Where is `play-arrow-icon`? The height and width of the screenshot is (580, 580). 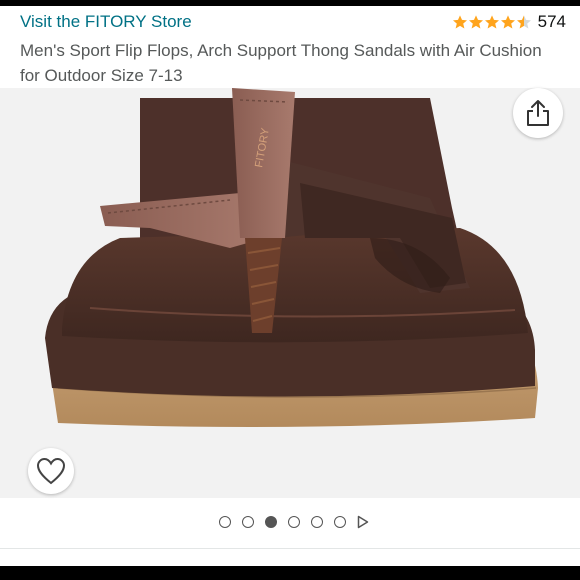
play-arrow-icon is located at coordinates (363, 522).